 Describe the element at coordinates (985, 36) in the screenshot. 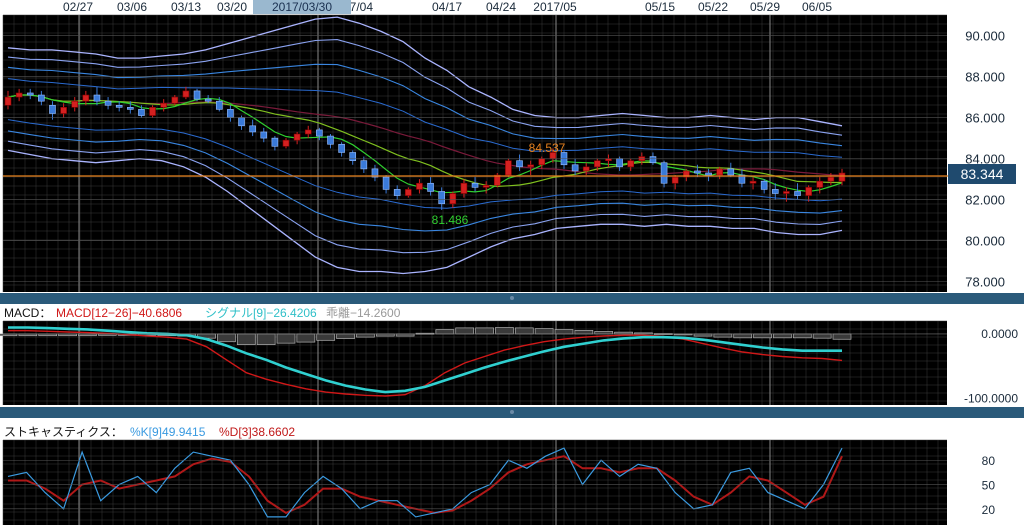

I see `price-tick-label: 90.000` at that location.